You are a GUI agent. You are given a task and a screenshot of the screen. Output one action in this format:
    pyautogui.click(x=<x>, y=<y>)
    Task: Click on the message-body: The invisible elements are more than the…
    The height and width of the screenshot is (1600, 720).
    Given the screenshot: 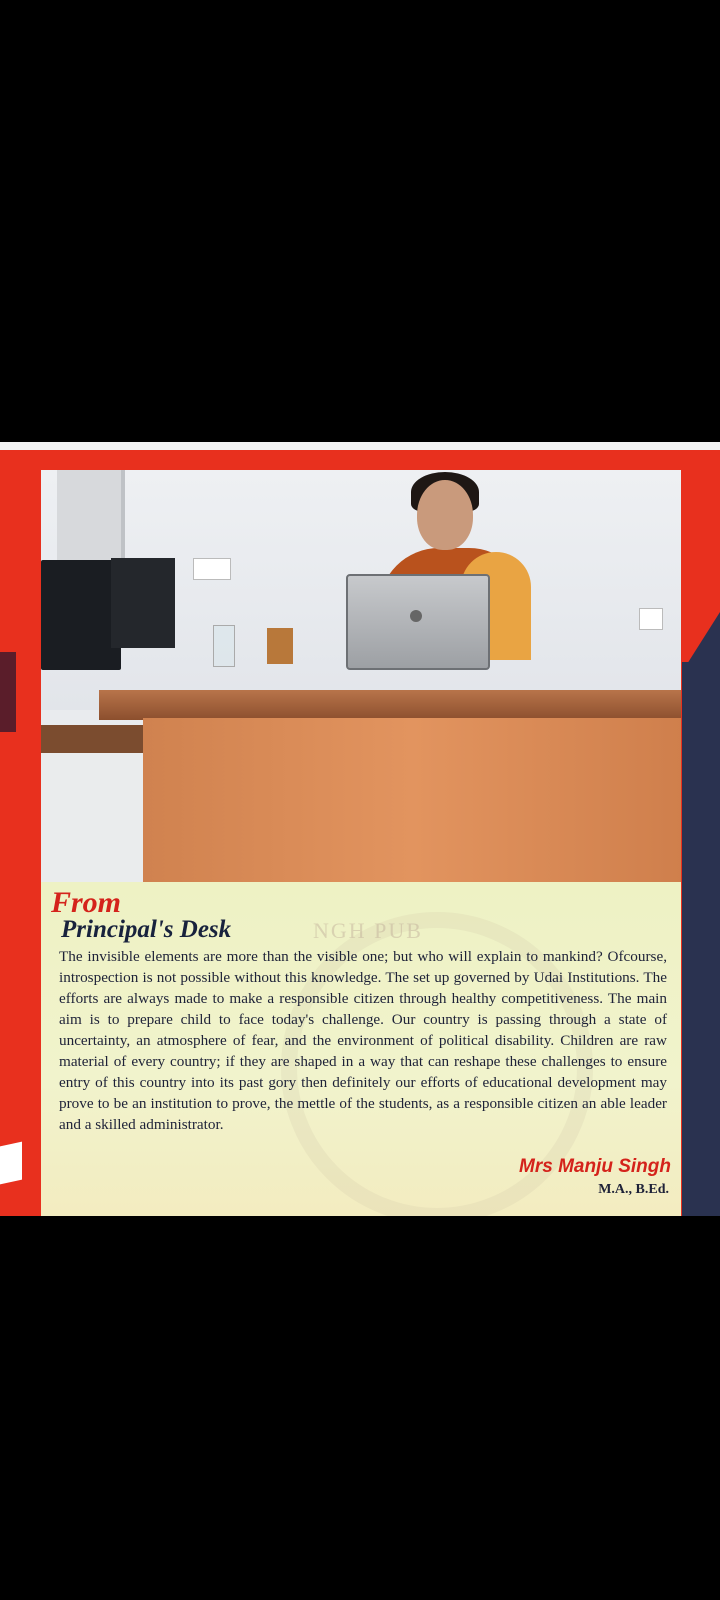 What is the action you would take?
    pyautogui.click(x=363, y=1040)
    